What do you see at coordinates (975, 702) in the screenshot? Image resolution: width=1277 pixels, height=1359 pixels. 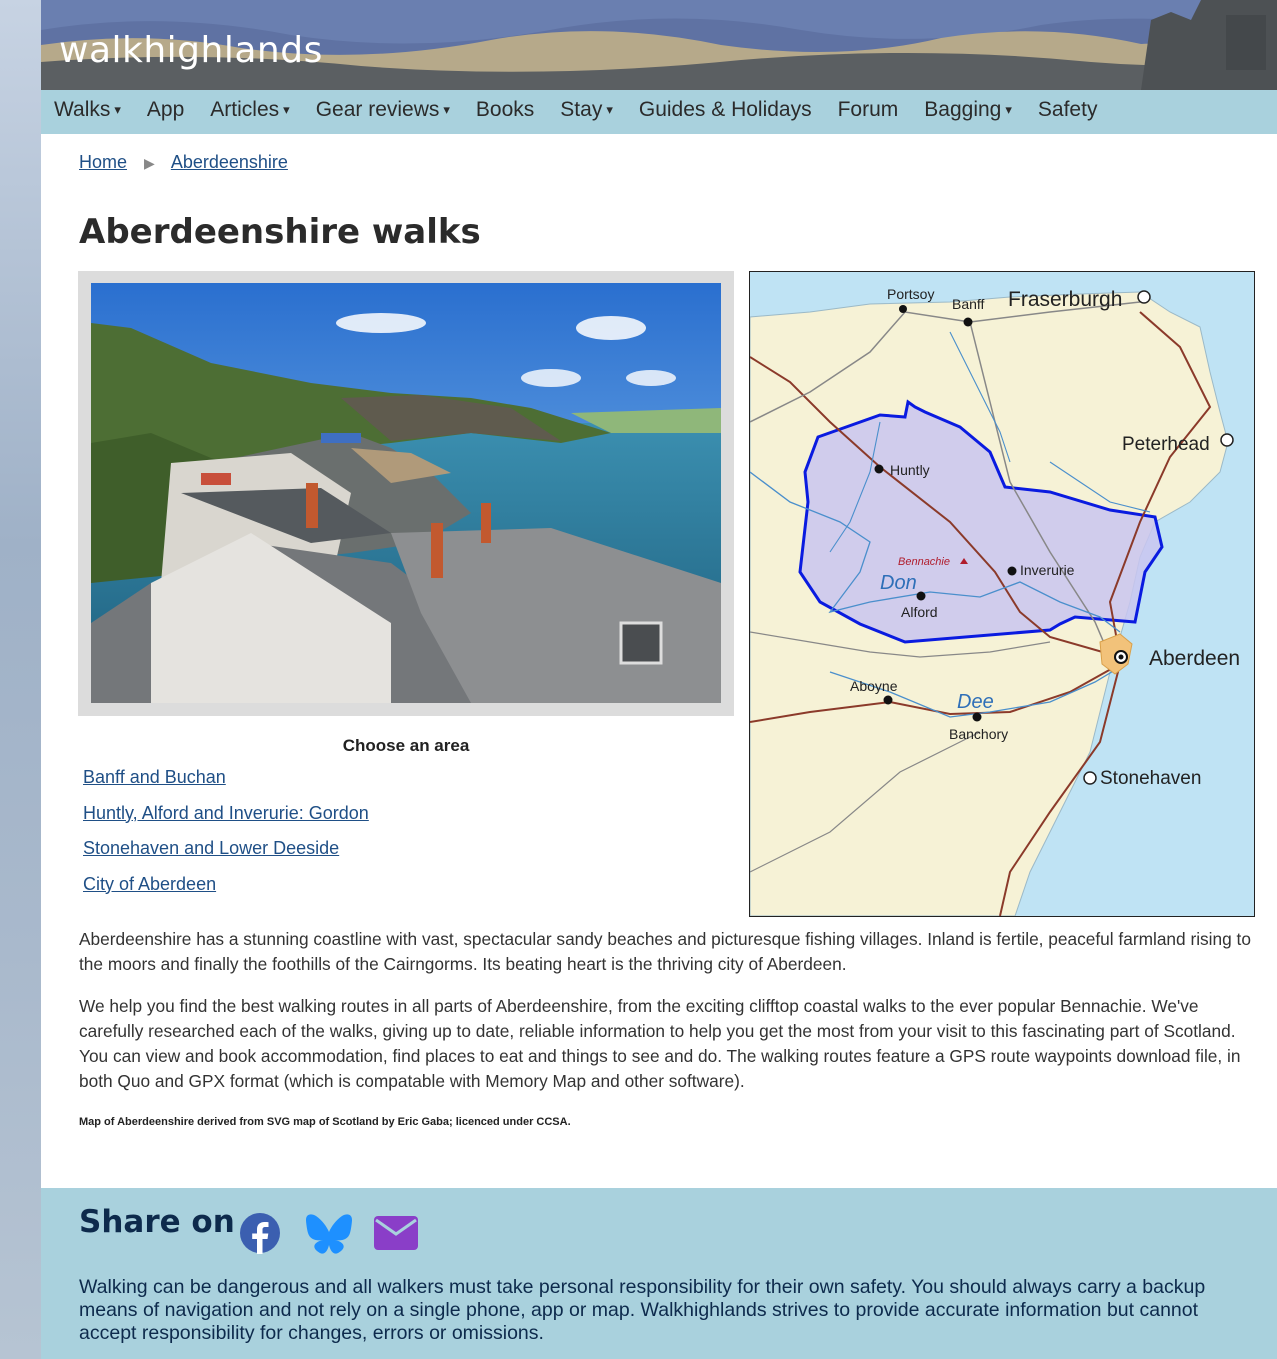 I see `map-label-dee: Dee` at bounding box center [975, 702].